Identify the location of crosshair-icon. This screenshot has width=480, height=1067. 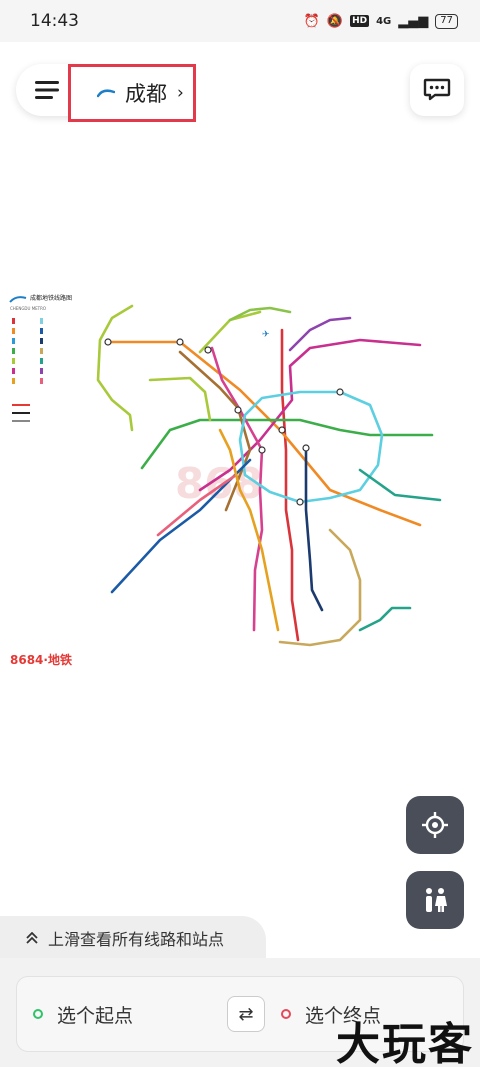
(435, 825).